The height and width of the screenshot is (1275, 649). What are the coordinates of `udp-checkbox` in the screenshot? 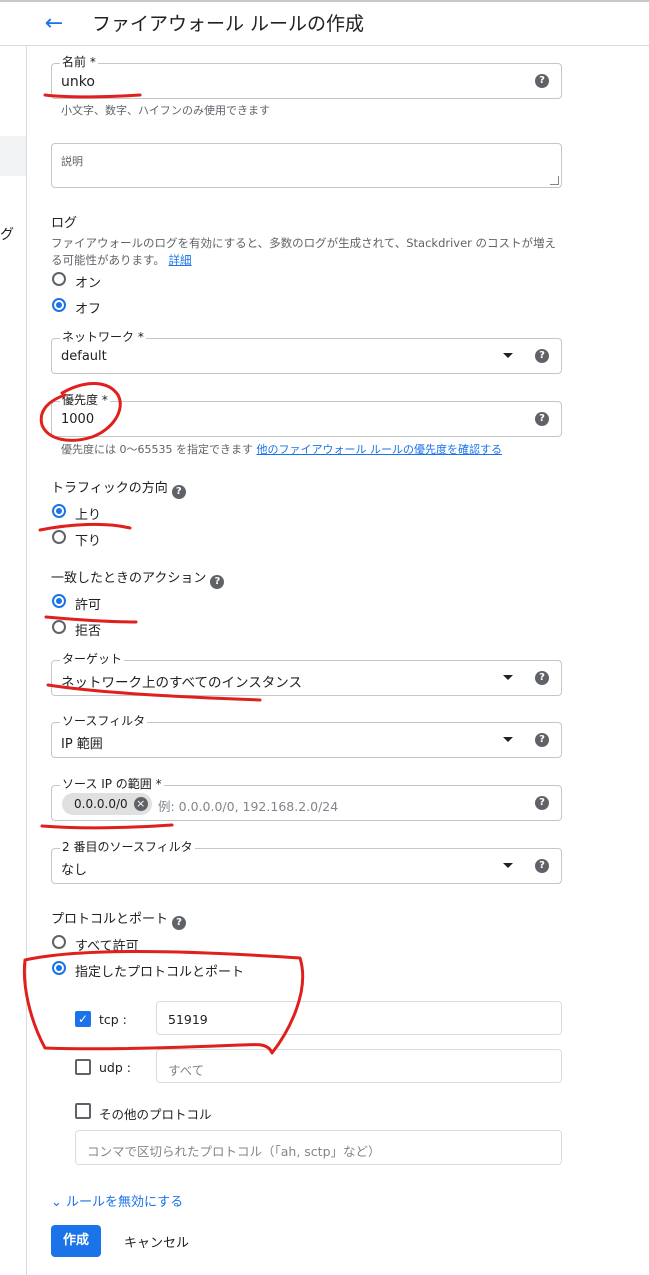 It's located at (83, 1067).